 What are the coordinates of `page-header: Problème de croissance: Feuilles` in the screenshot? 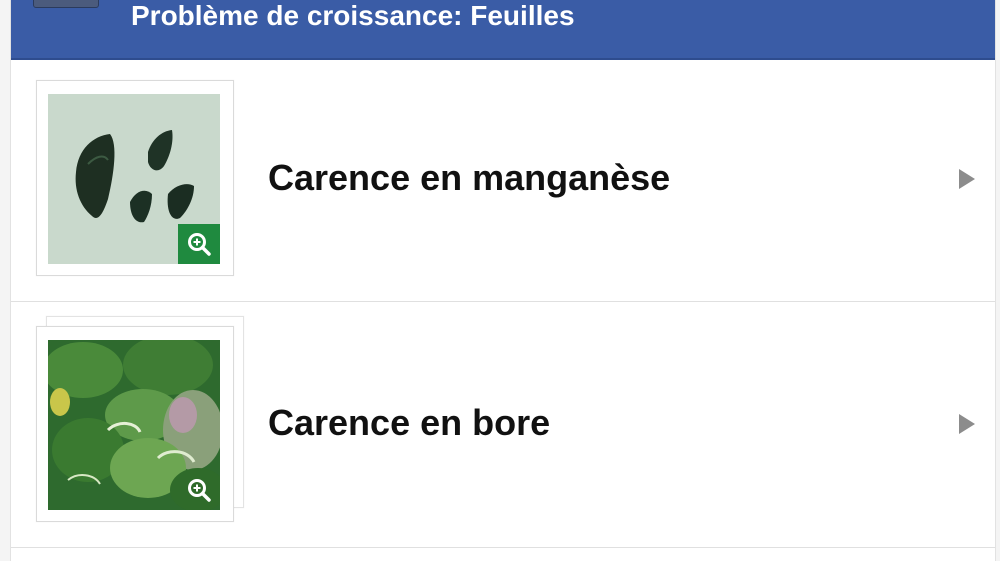 It's located at (503, 30).